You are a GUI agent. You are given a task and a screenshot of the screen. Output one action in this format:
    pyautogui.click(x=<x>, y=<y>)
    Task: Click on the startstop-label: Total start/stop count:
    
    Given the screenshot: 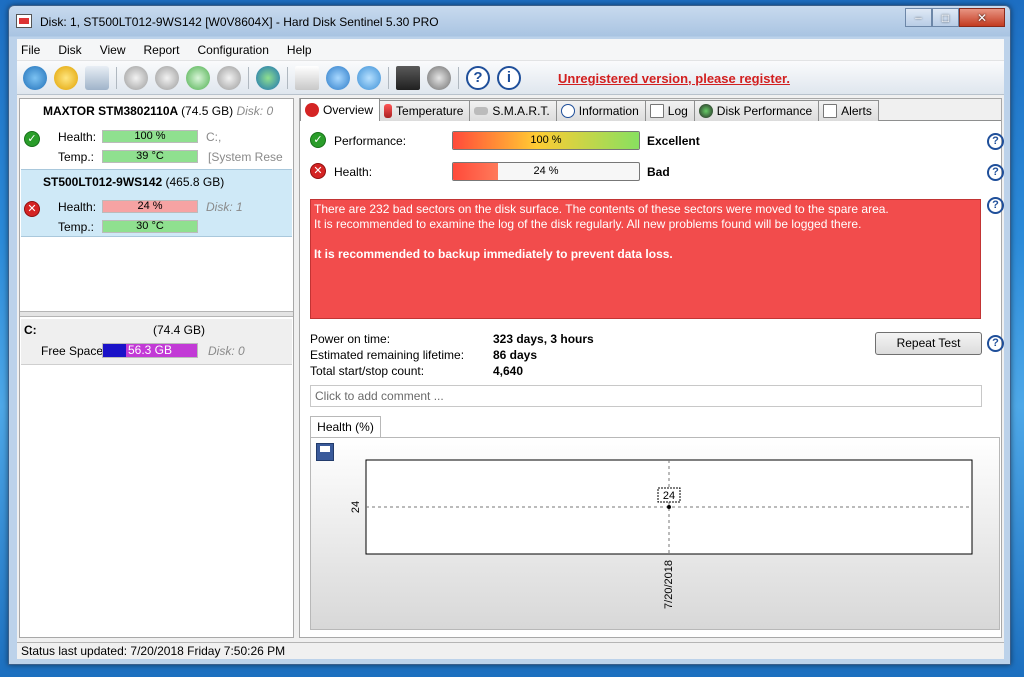 What is the action you would take?
    pyautogui.click(x=367, y=371)
    